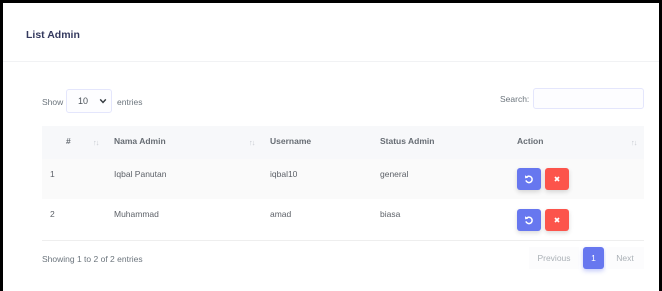 The width and height of the screenshot is (662, 291). What do you see at coordinates (554, 258) in the screenshot?
I see `pagination-previous: Previous` at bounding box center [554, 258].